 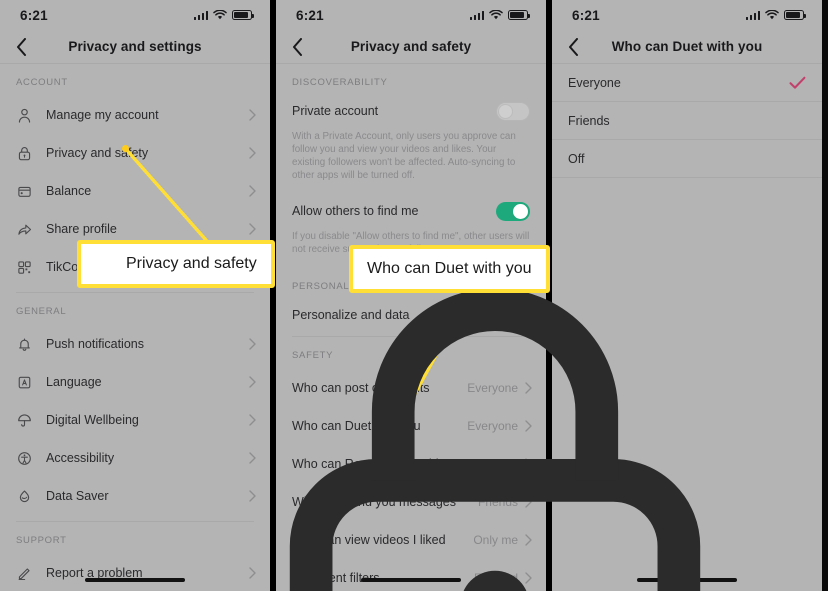 I want to click on person-icon, so click(x=24, y=115).